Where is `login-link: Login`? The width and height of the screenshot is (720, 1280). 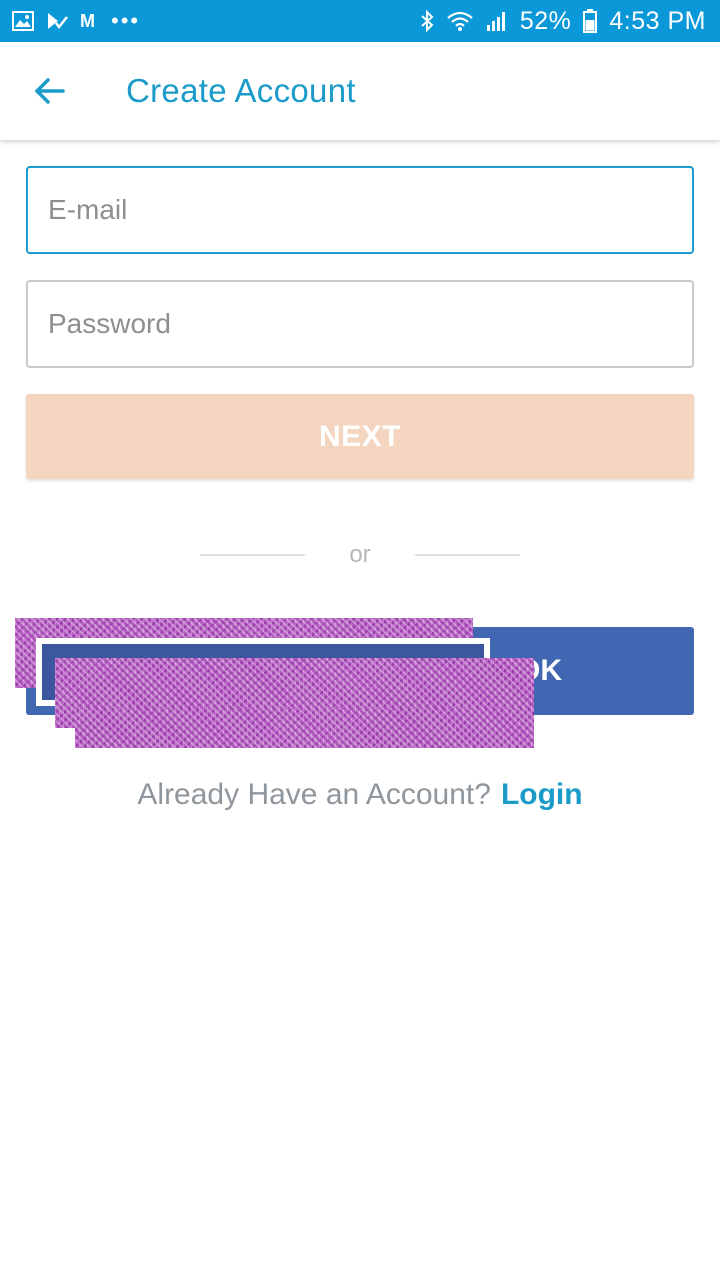 login-link: Login is located at coordinates (542, 795).